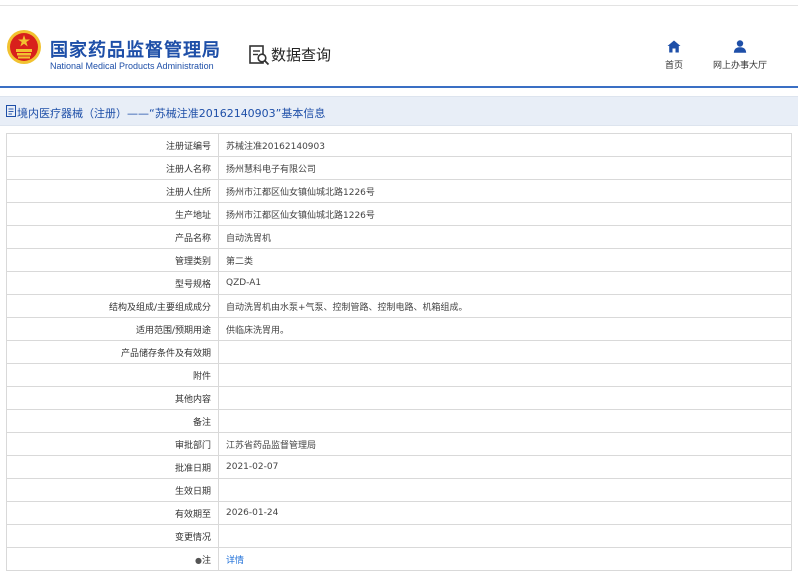  What do you see at coordinates (505, 145) in the screenshot?
I see `field-value: 苏械注准20162140903` at bounding box center [505, 145].